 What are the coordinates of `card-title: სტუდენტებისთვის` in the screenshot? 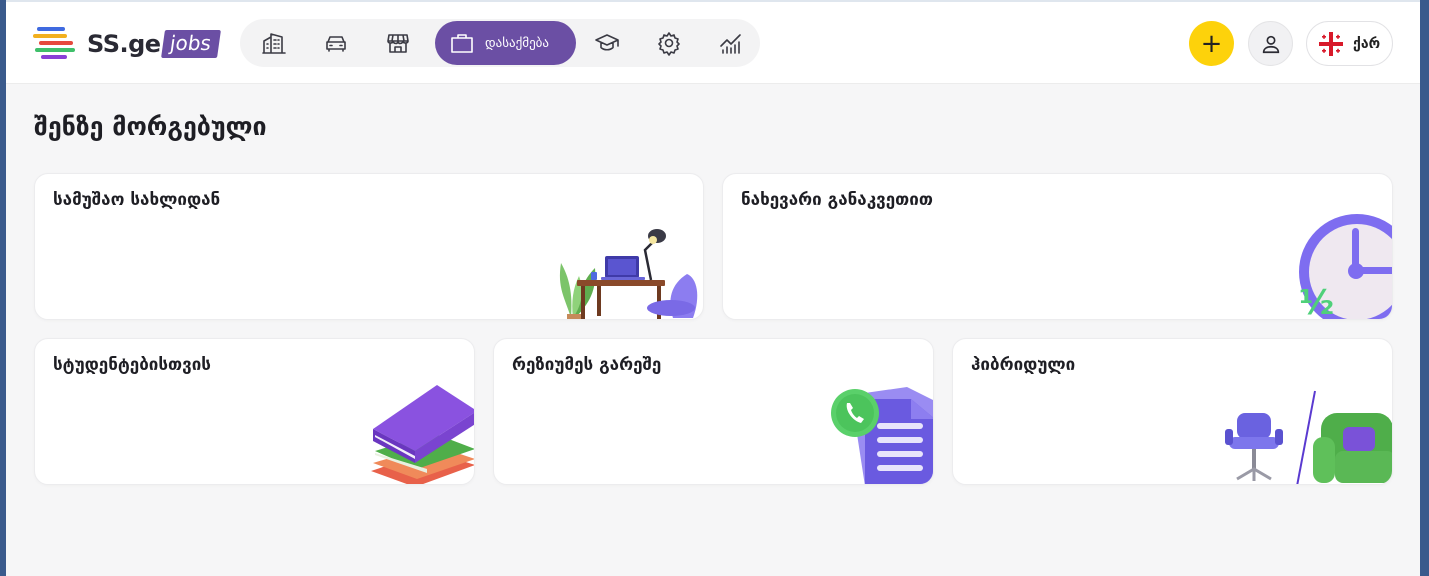 It's located at (132, 365).